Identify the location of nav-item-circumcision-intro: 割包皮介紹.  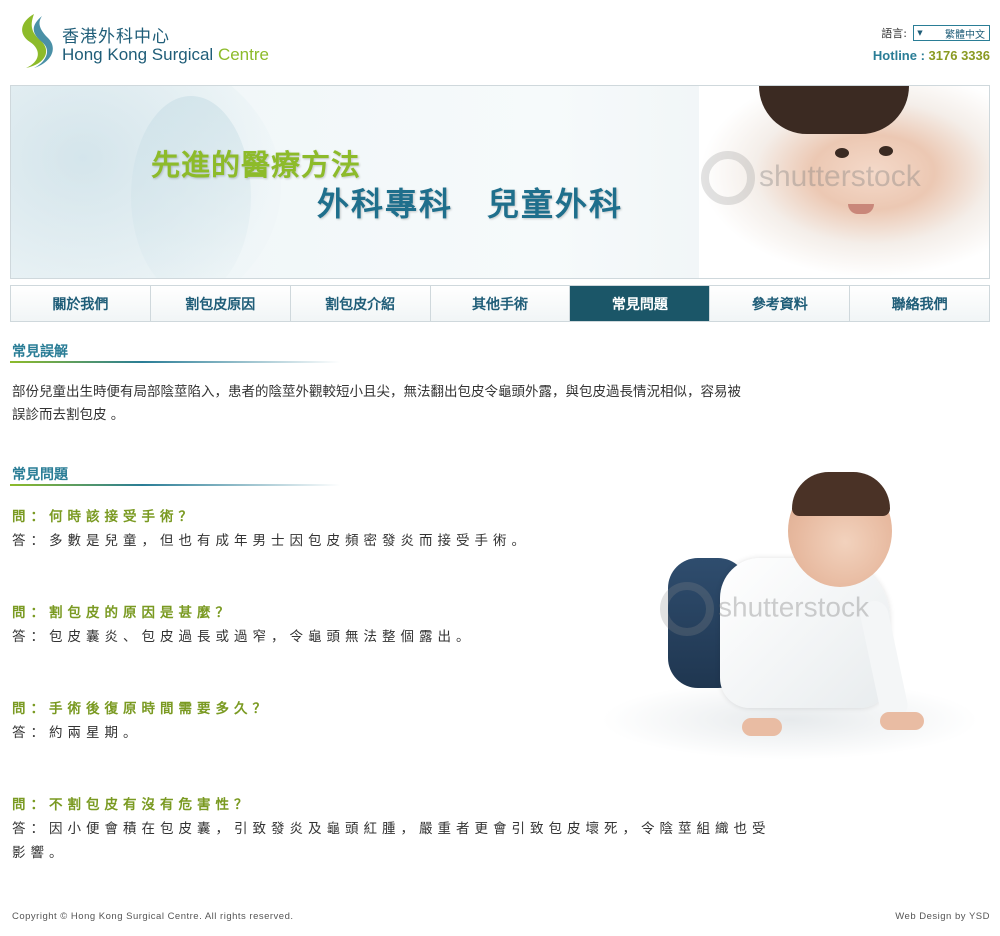
(360, 303).